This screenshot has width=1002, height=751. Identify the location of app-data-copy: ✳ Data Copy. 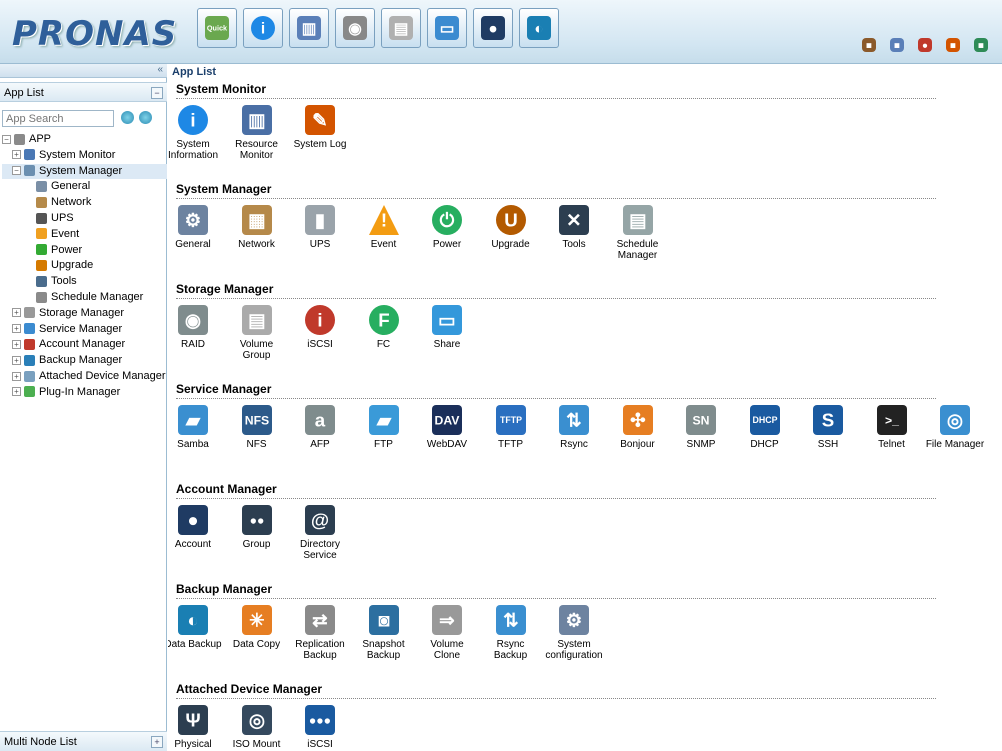
(257, 626).